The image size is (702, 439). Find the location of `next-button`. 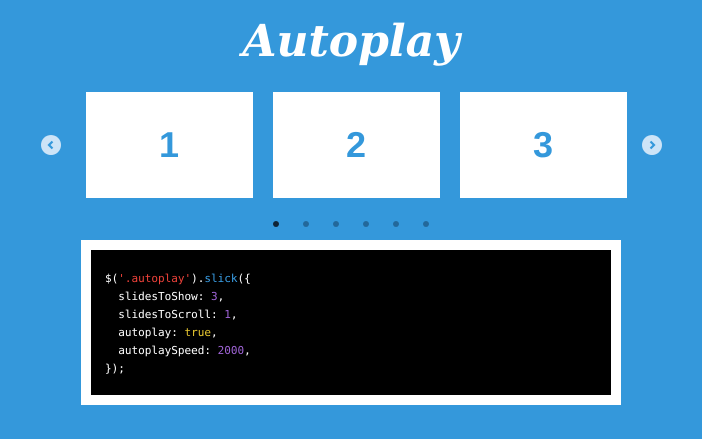

next-button is located at coordinates (652, 145).